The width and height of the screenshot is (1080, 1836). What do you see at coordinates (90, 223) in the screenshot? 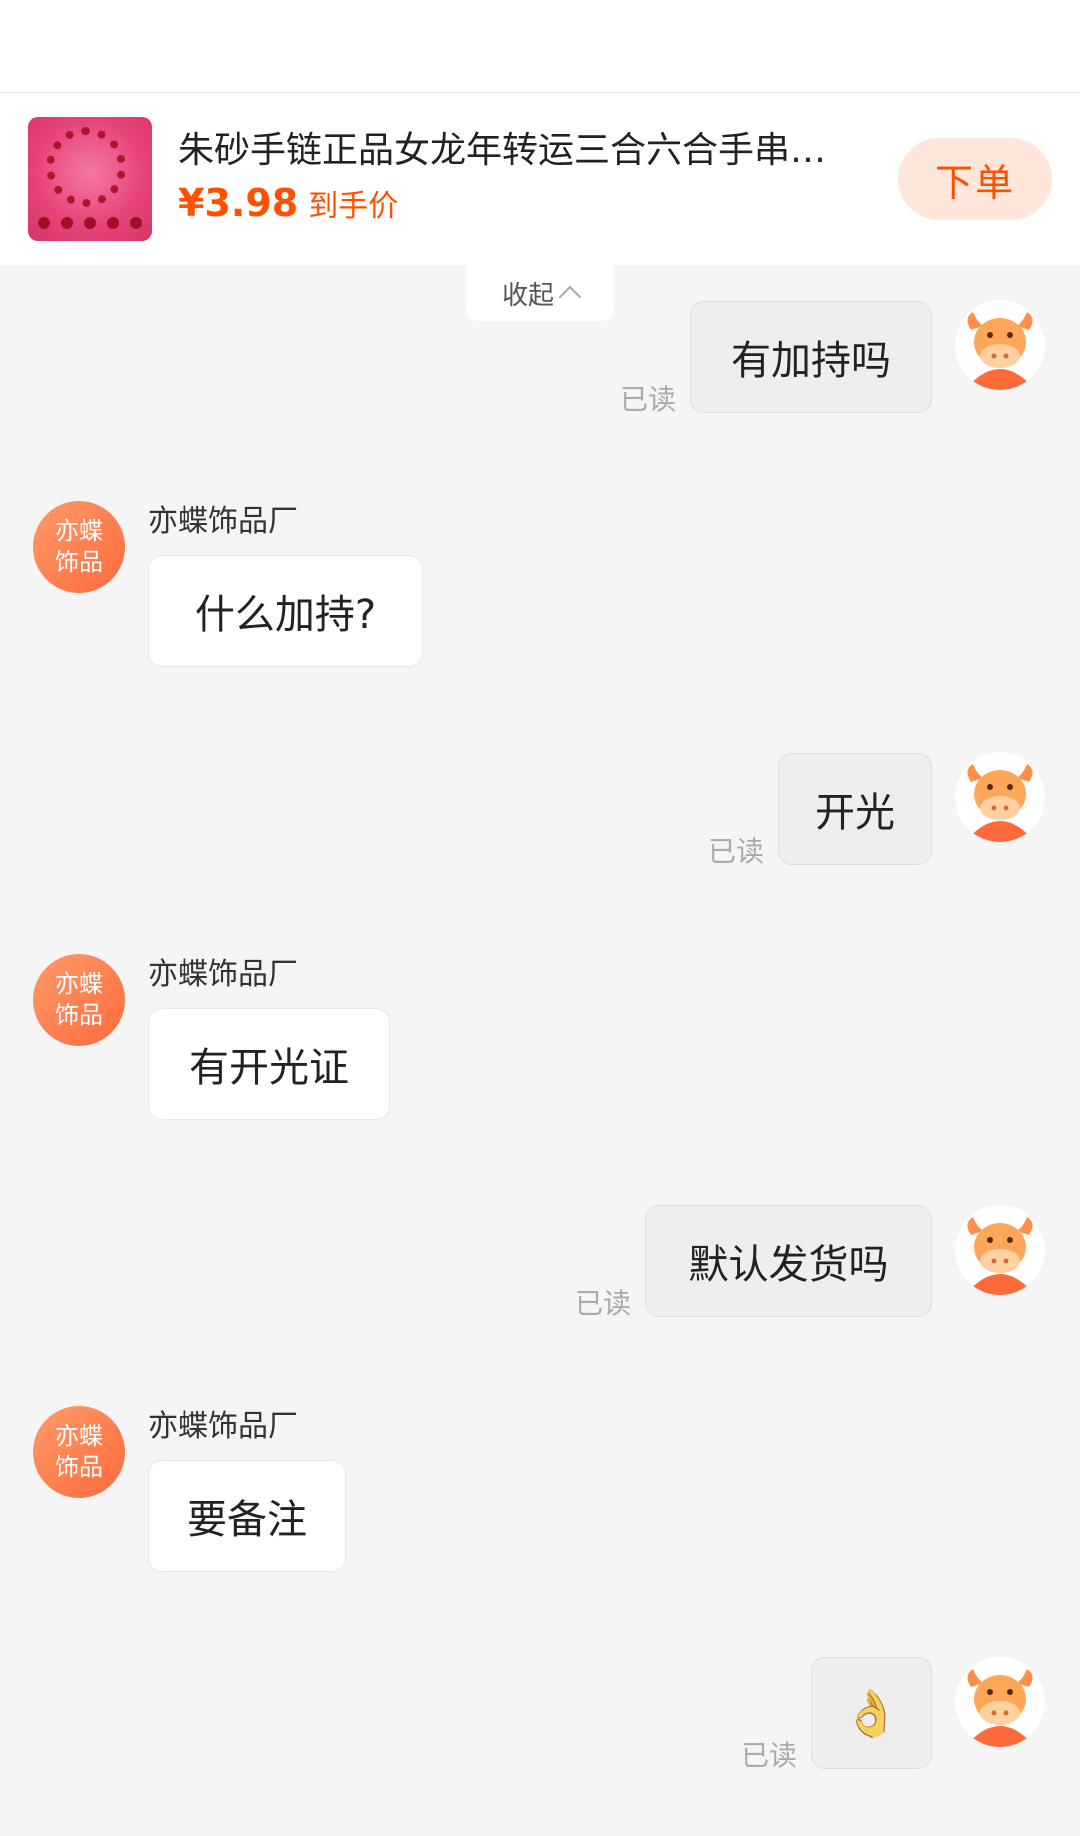
I see `bead-row` at bounding box center [90, 223].